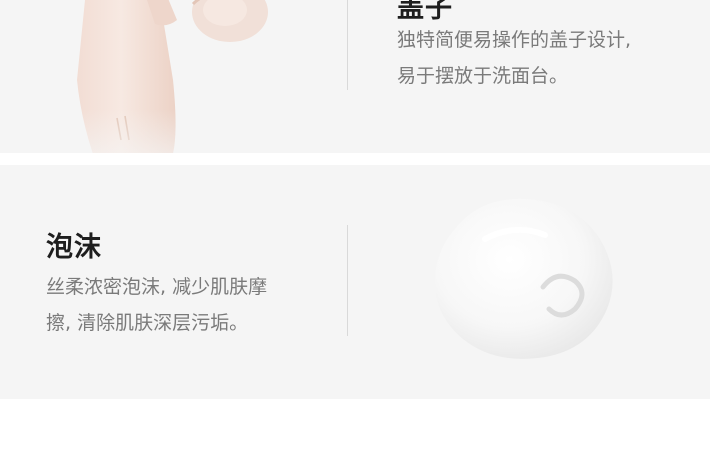 The height and width of the screenshot is (474, 710). Describe the element at coordinates (156, 305) in the screenshot. I see `foam-description: 丝柔浓密泡沫, 减少肌肤摩 擦, 清除肌肤深层污垢。` at that location.